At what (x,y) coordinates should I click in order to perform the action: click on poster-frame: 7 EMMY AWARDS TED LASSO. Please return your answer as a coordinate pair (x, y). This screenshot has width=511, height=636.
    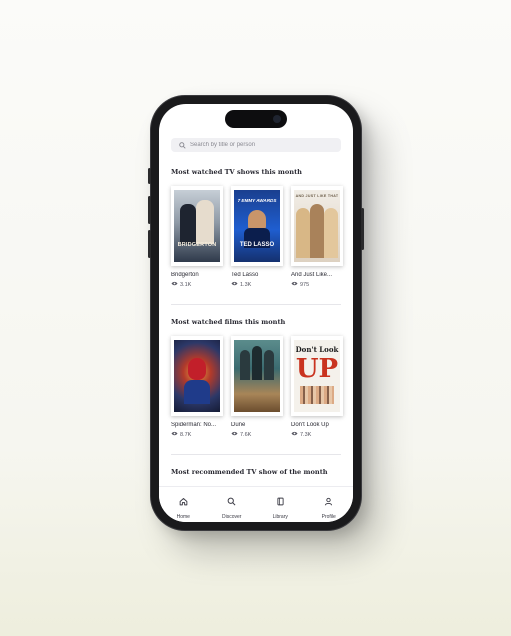
    Looking at the image, I should click on (257, 226).